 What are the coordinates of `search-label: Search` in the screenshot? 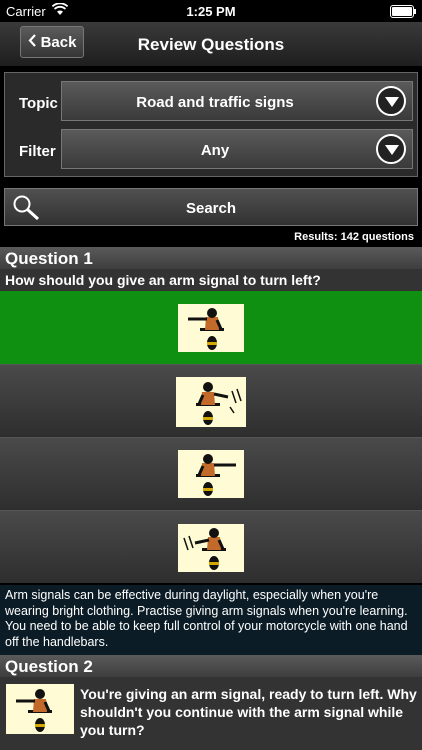 It's located at (211, 208).